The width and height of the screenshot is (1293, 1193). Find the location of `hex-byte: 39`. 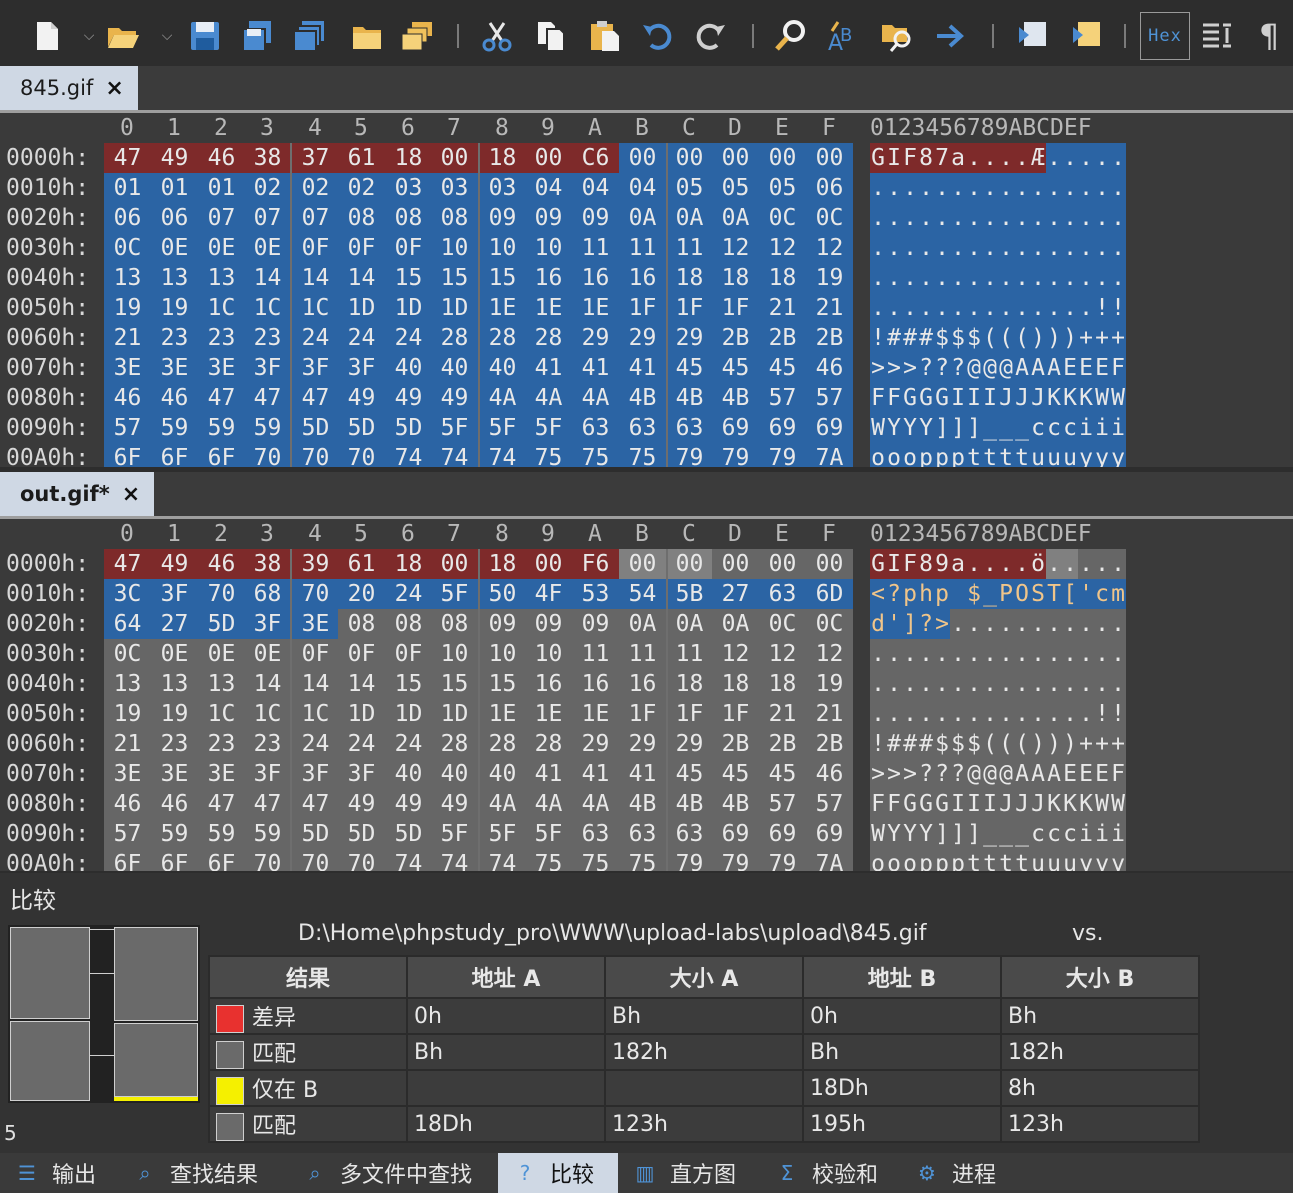

hex-byte: 39 is located at coordinates (315, 564).